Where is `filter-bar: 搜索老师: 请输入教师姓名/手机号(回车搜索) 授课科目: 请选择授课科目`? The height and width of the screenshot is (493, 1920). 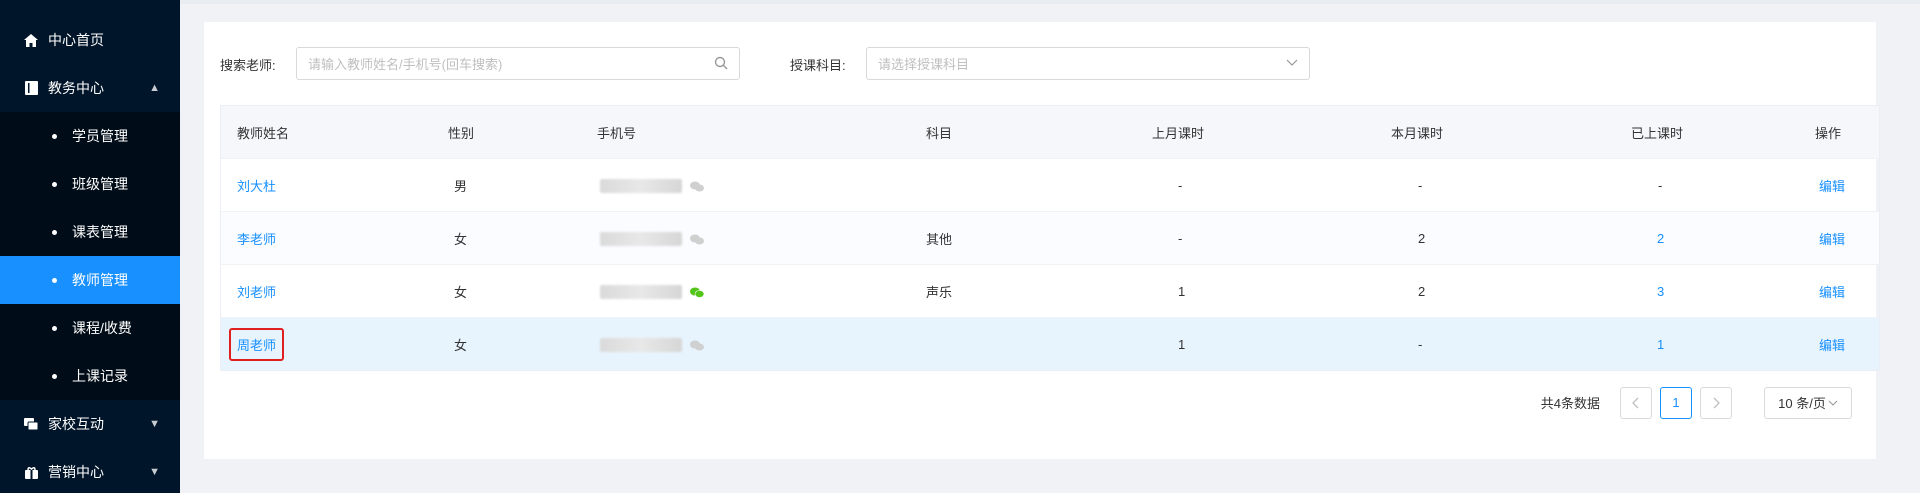 filter-bar: 搜索老师: 请输入教师姓名/手机号(回车搜索) 授课科目: 请选择授课科目 is located at coordinates (1040, 63).